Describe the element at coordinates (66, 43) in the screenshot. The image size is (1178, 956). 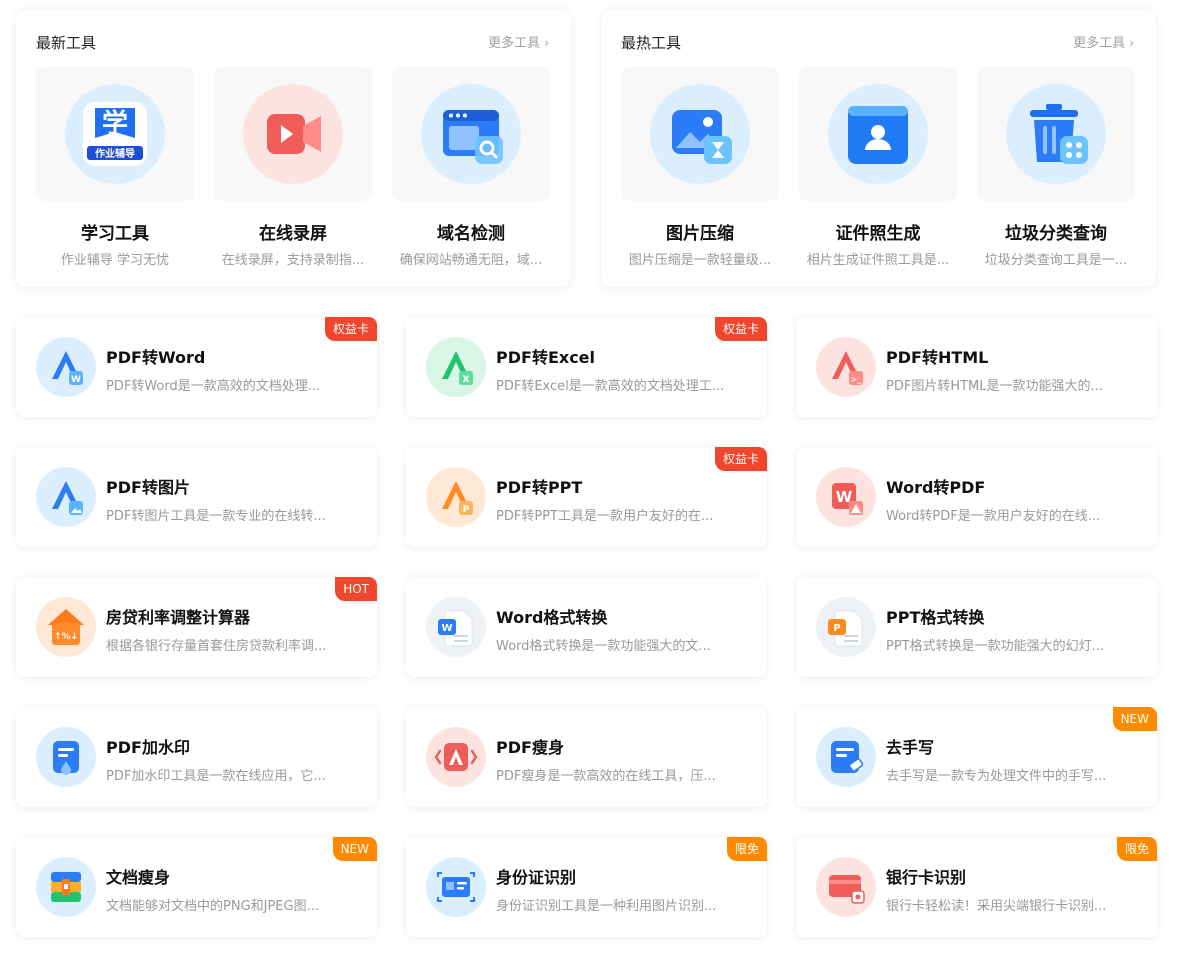
I see `latest-tools-title: 最新工具` at that location.